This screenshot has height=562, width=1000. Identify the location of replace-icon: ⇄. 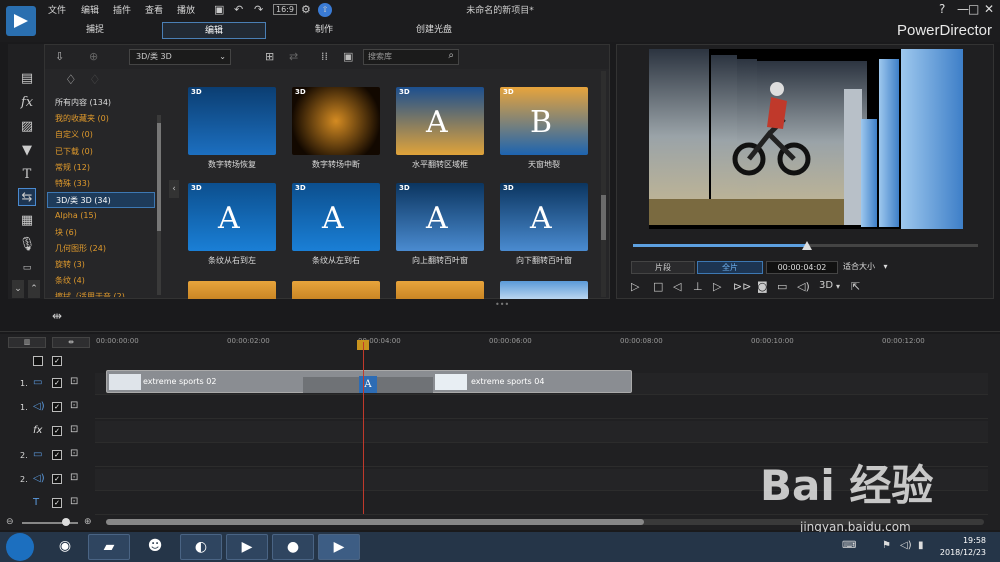
(293, 56).